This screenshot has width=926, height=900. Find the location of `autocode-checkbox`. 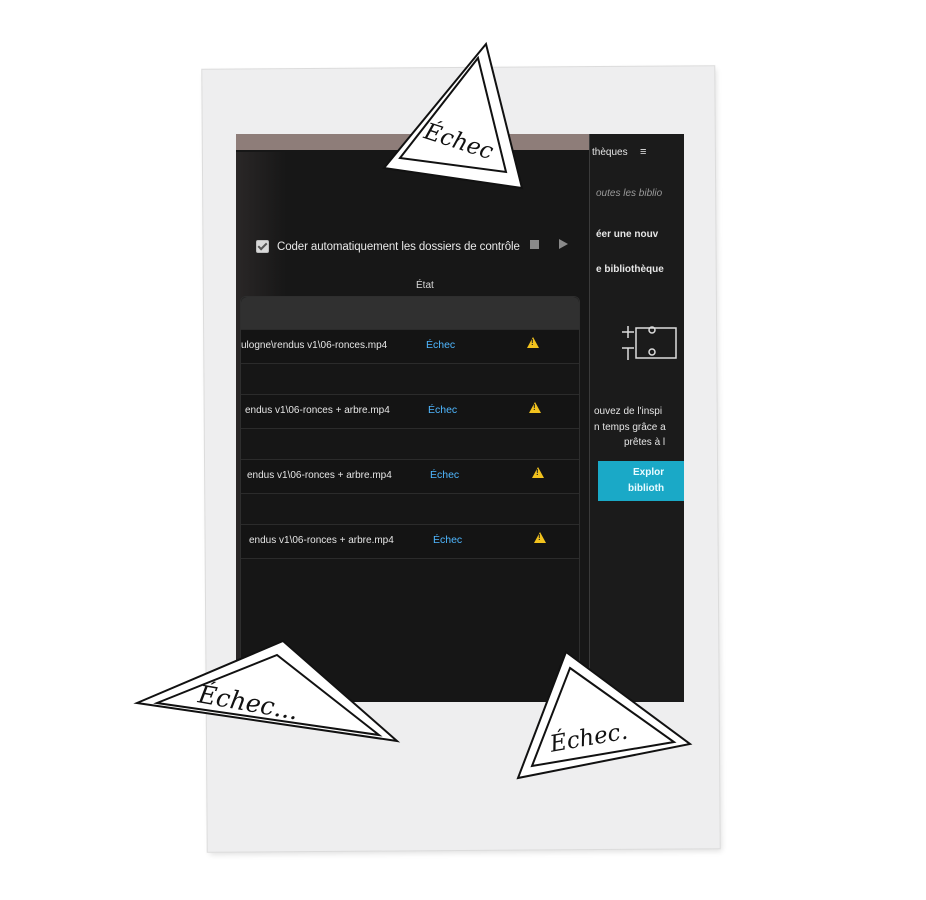

autocode-checkbox is located at coordinates (262, 246).